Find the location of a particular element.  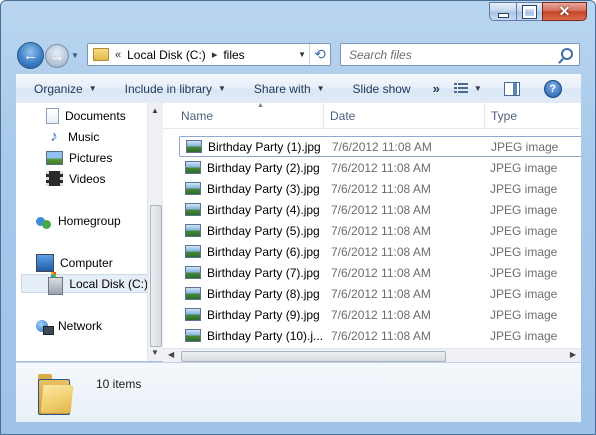

file-name: Birthday Party (7).jpg is located at coordinates (263, 272).